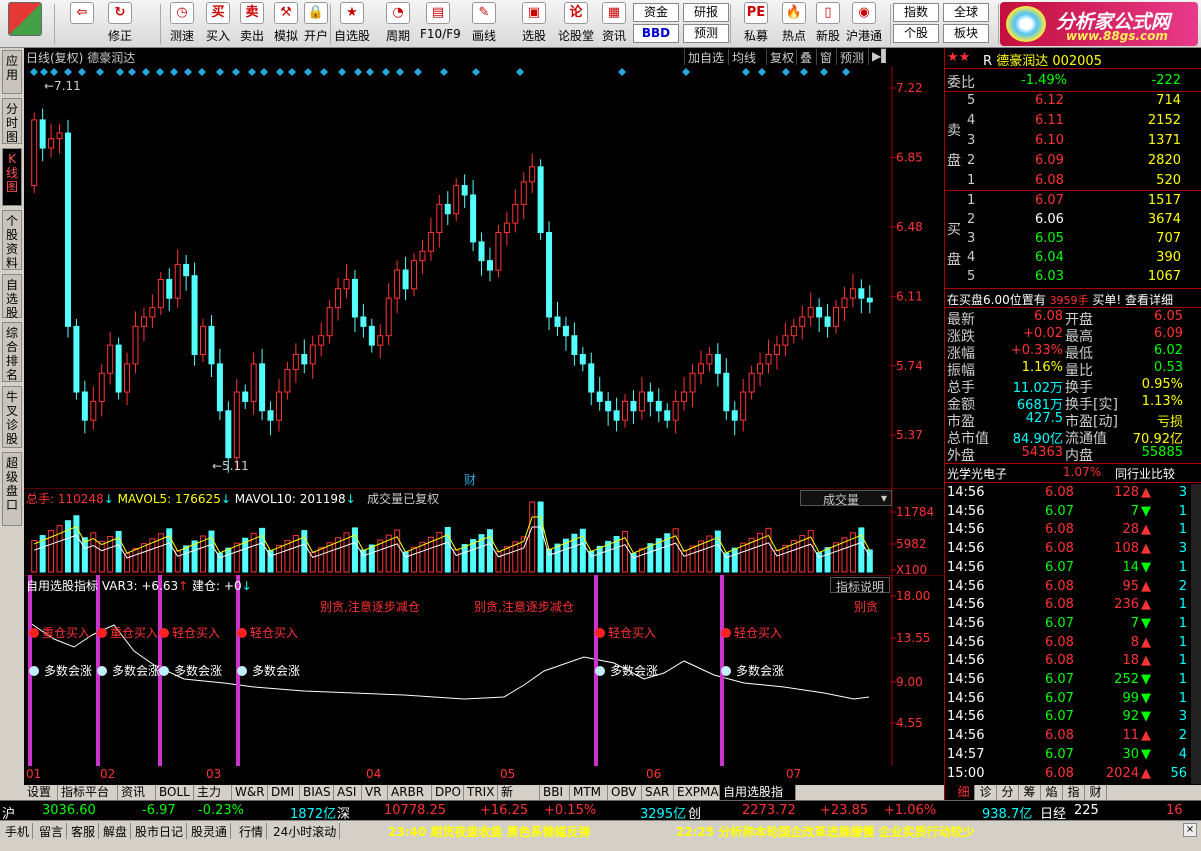 The width and height of the screenshot is (1201, 851). I want to click on stock-button: 个股, so click(916, 33).